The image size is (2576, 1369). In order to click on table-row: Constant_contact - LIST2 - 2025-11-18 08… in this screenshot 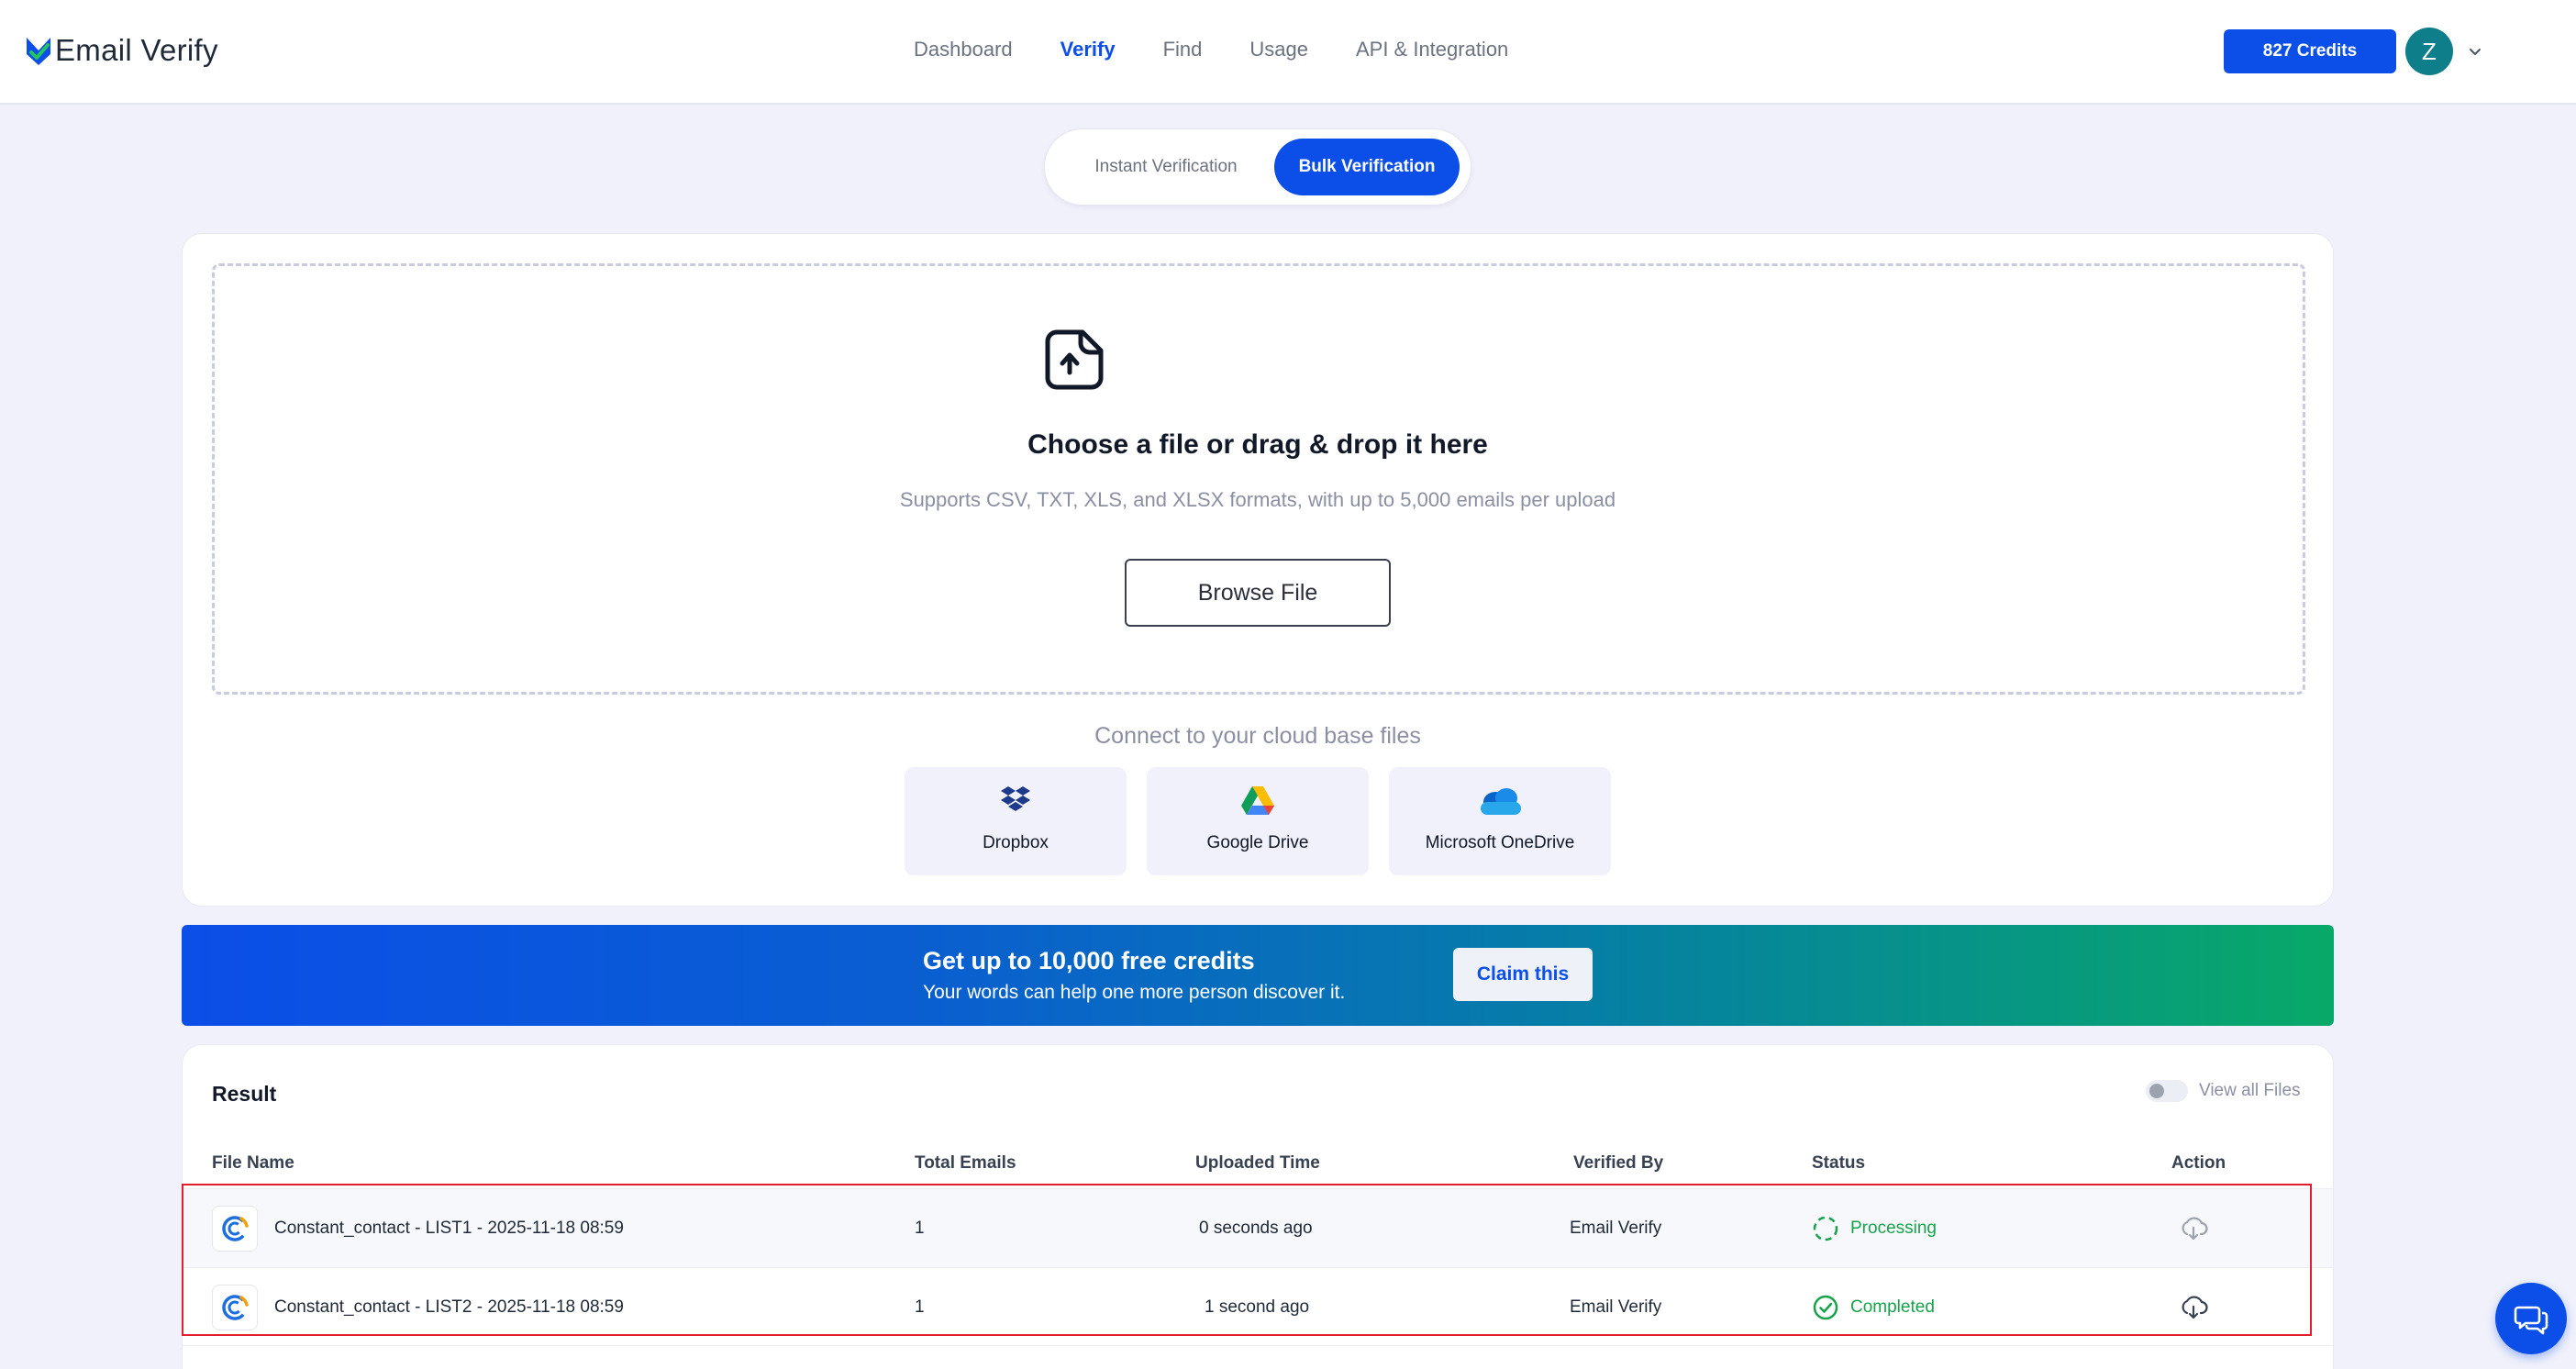, I will do `click(1258, 1306)`.